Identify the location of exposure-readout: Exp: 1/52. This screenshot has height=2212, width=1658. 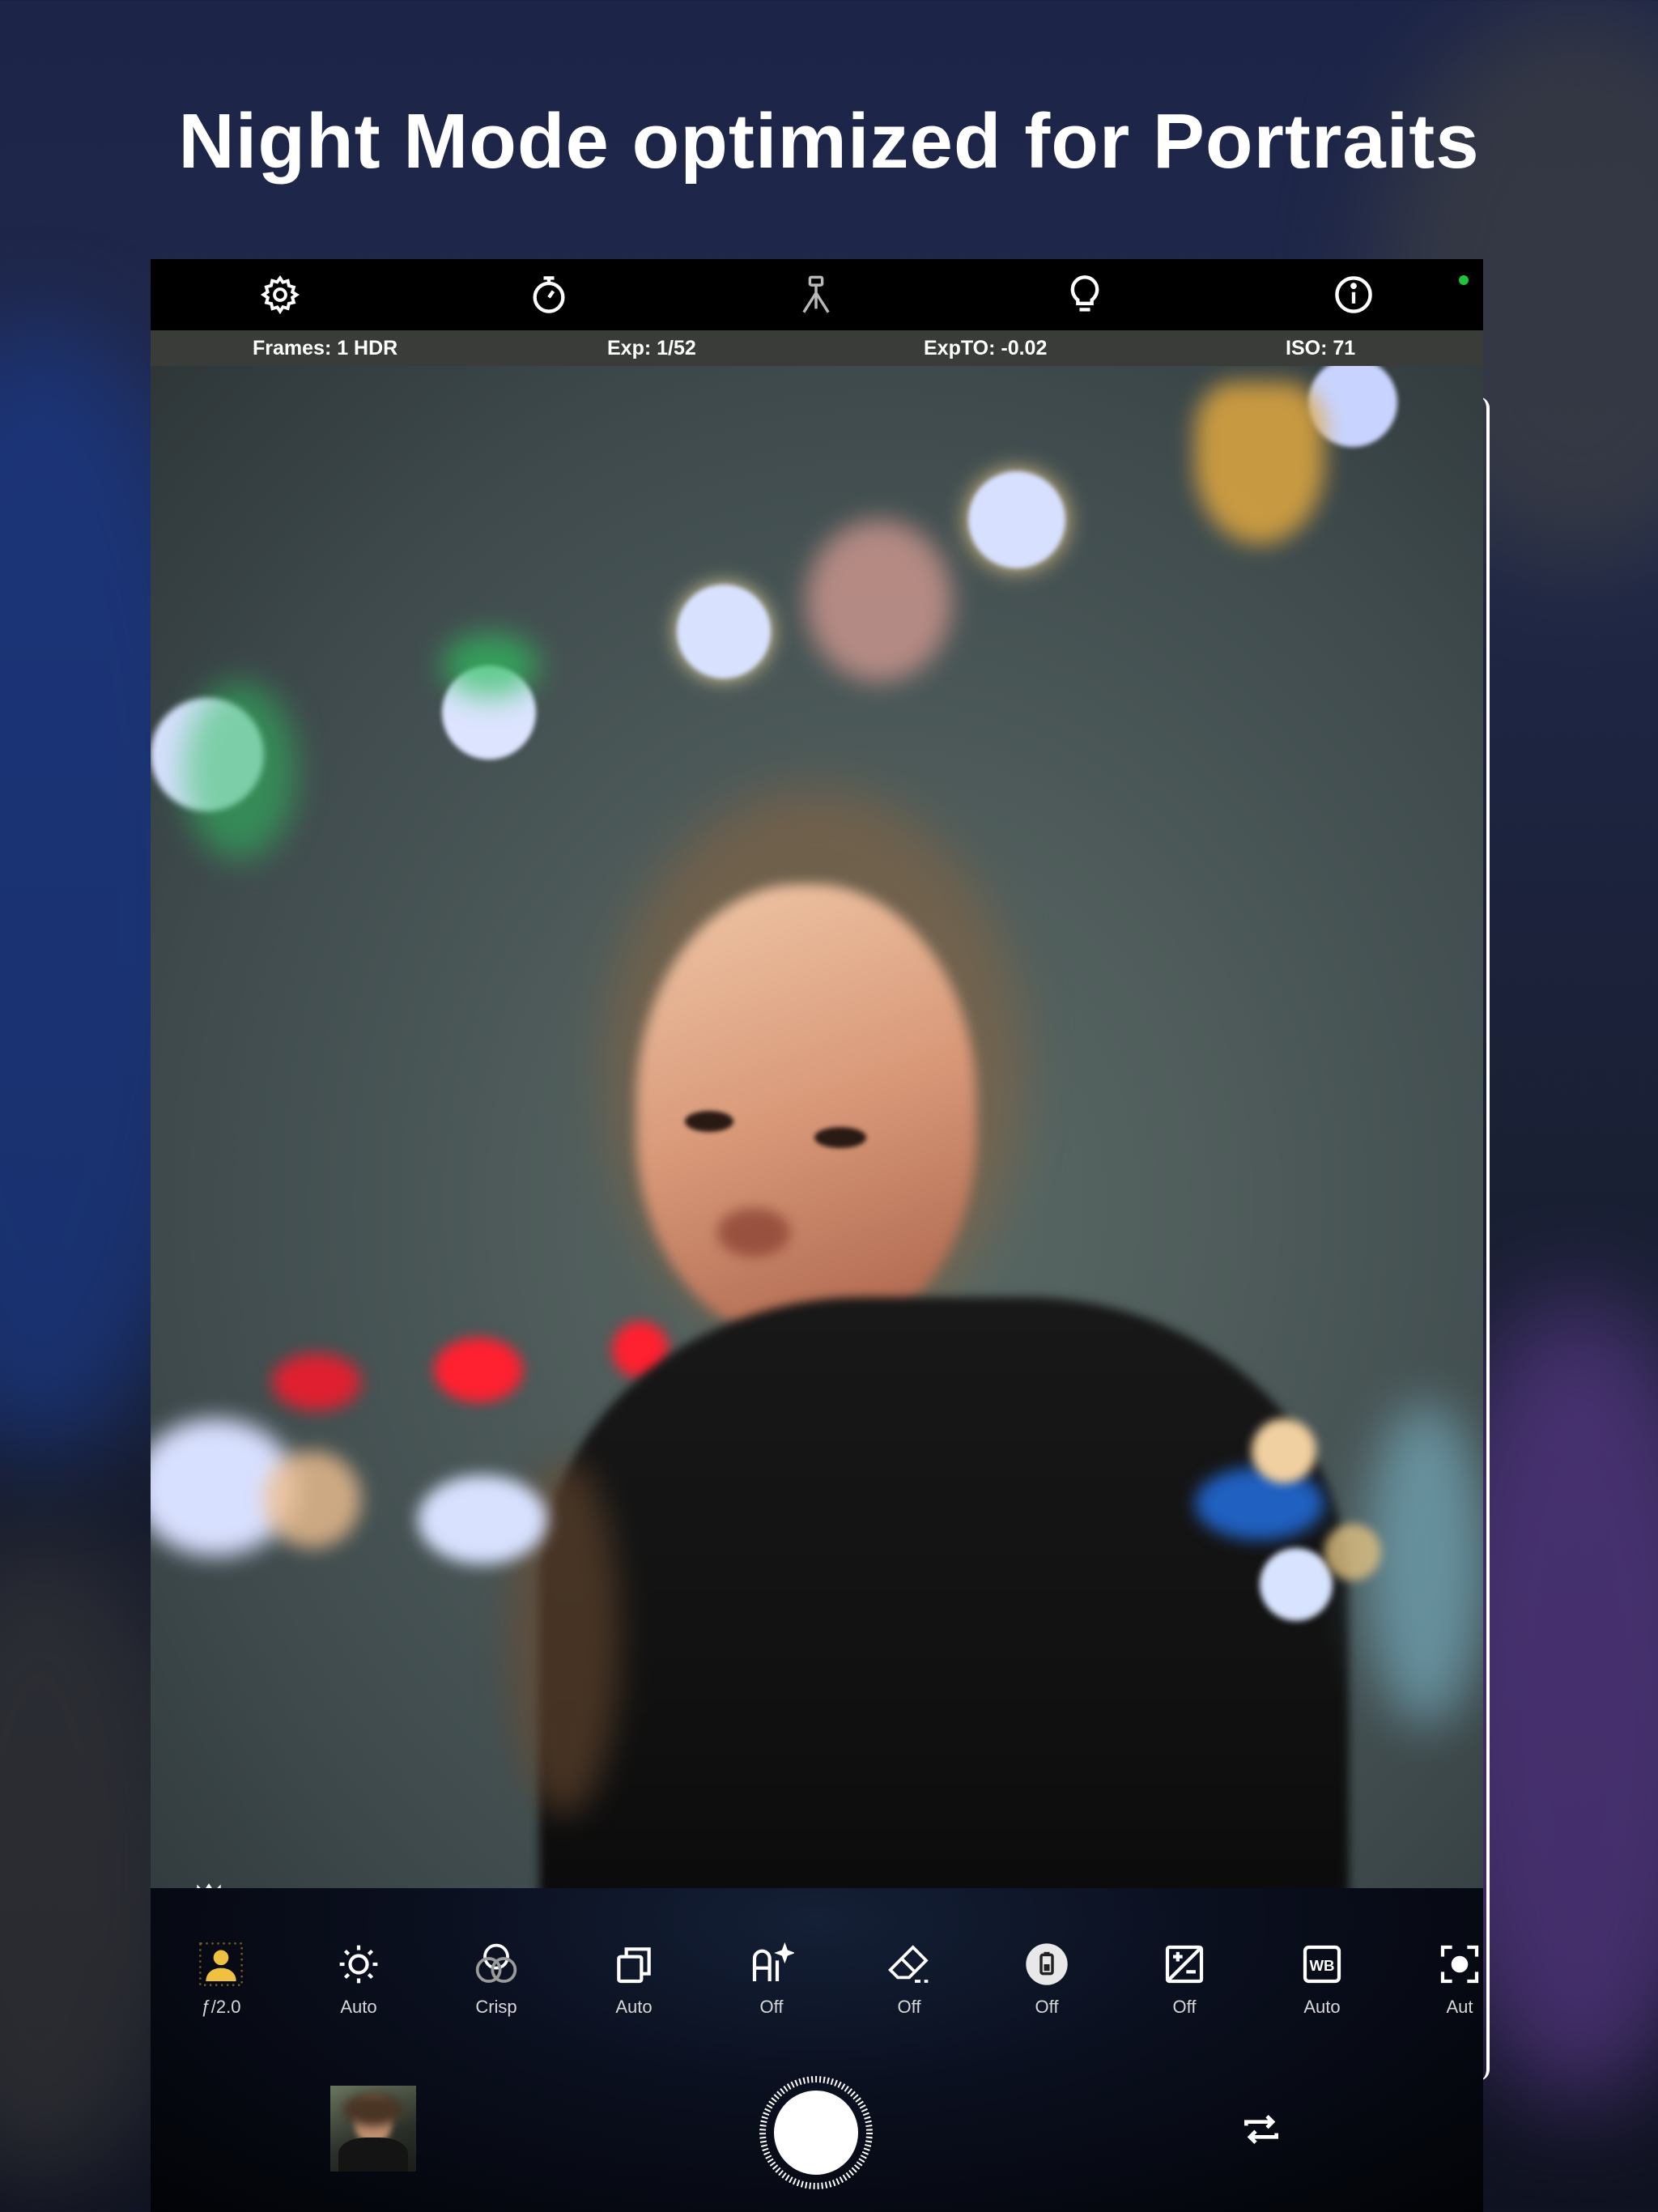
(651, 348).